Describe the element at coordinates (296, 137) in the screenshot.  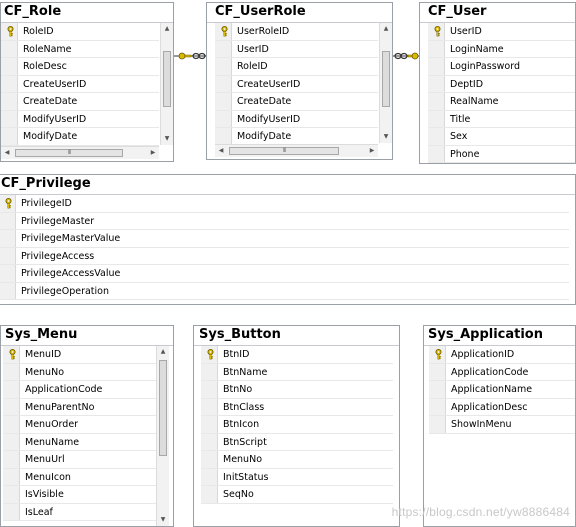
I see `column-row: ModifyDate` at that location.